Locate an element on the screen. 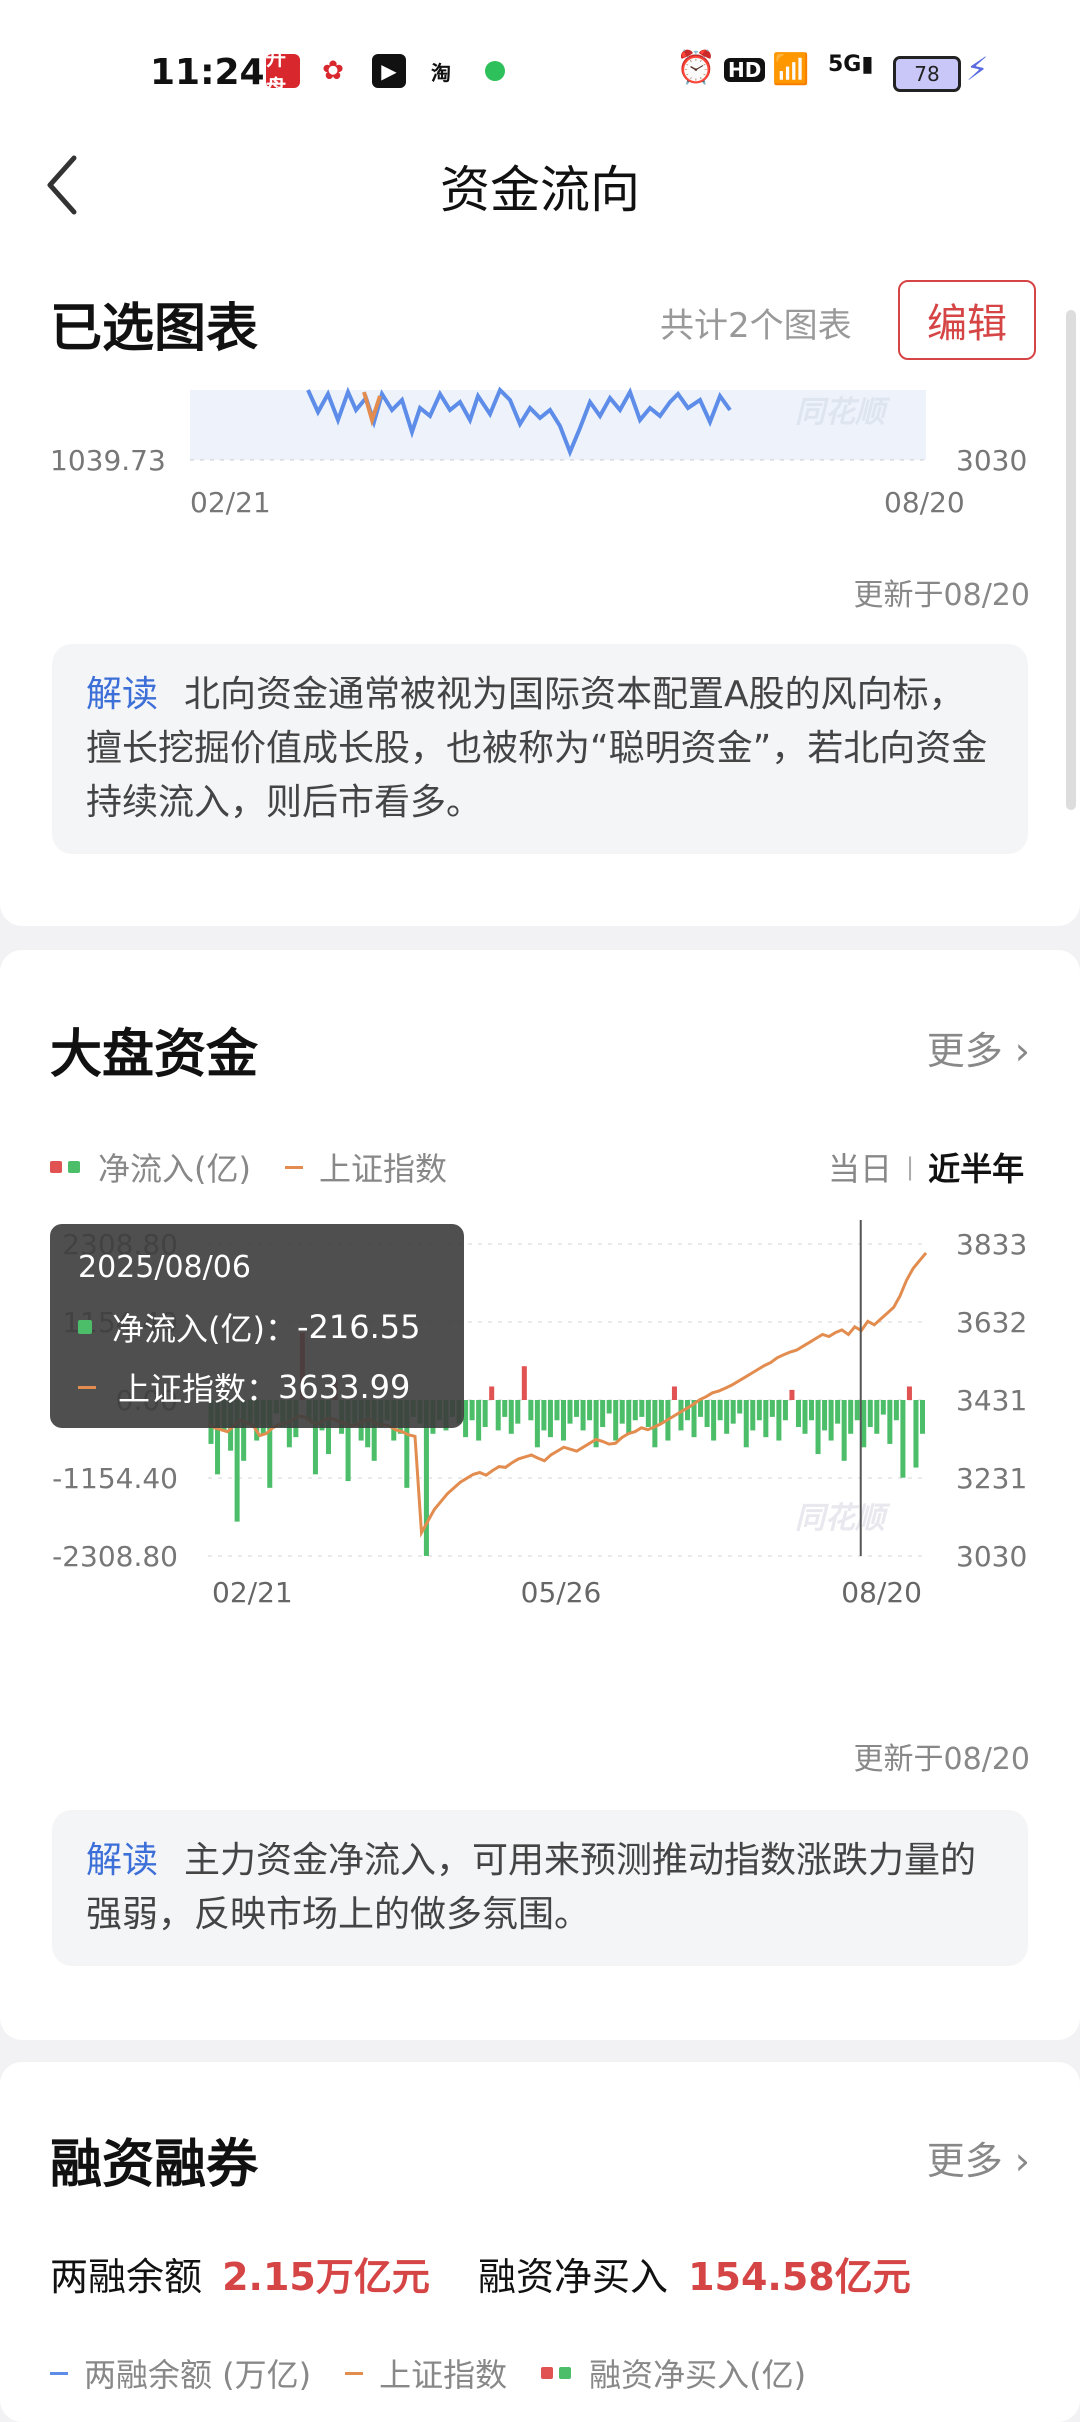 This screenshot has height=2422, width=1080. tooltip-net-row: 净流入(亿)： -216.55 is located at coordinates (249, 1327).